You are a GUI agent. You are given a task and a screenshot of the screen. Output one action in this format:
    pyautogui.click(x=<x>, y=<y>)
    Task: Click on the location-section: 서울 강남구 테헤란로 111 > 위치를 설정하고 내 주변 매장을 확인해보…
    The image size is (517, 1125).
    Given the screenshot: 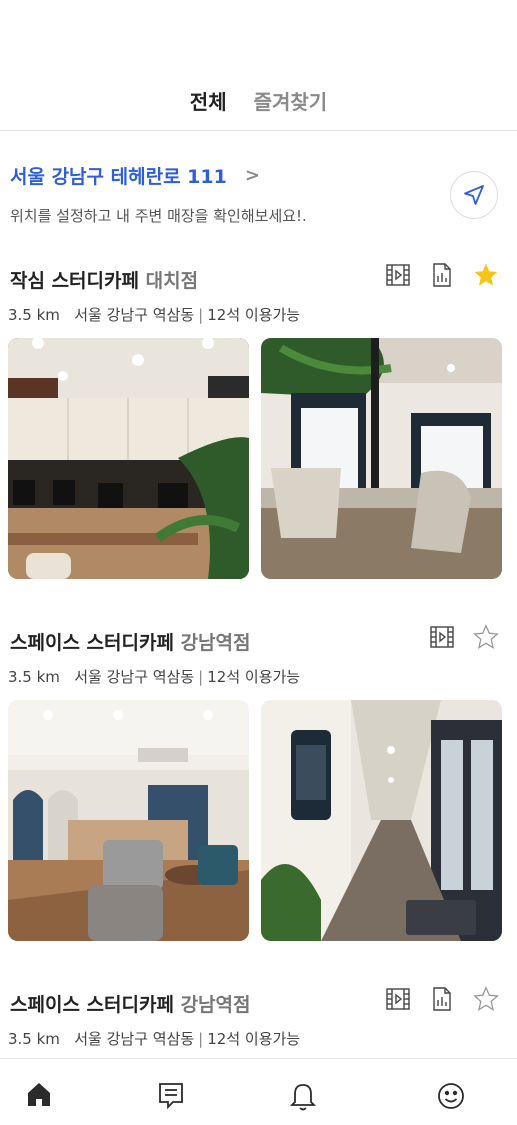 What is the action you would take?
    pyautogui.click(x=223, y=194)
    